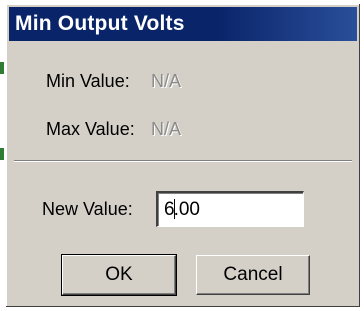  Describe the element at coordinates (119, 275) in the screenshot. I see `ok-button: OK` at that location.